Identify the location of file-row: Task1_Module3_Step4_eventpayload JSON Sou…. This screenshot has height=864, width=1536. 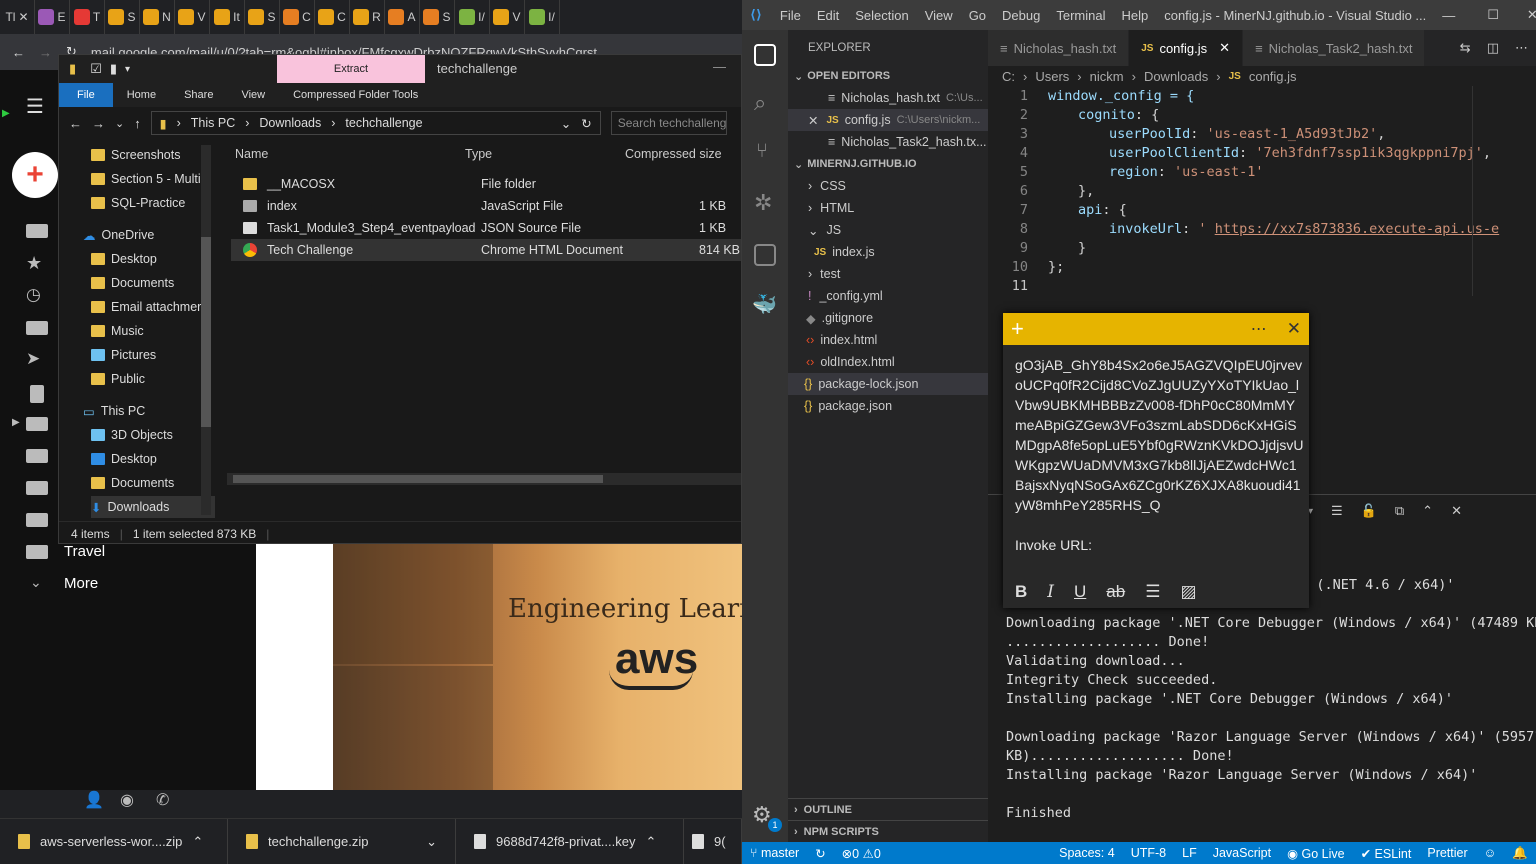
(486, 228).